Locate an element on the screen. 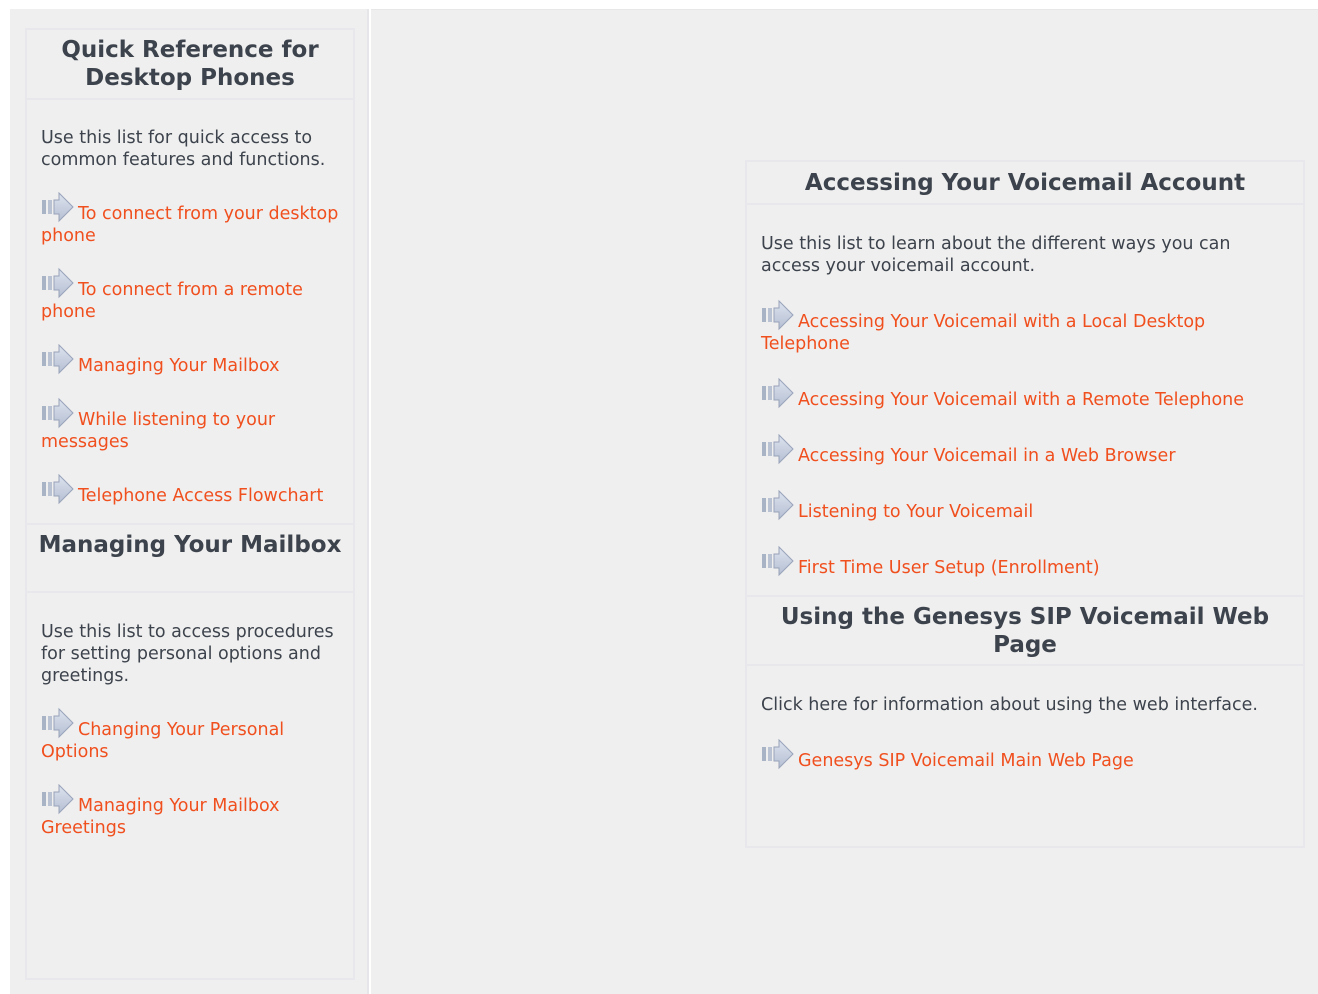 Image resolution: width=1318 pixels, height=994 pixels. list-item: Genesys SIP Voicemail Main Web Page is located at coordinates (1025, 755).